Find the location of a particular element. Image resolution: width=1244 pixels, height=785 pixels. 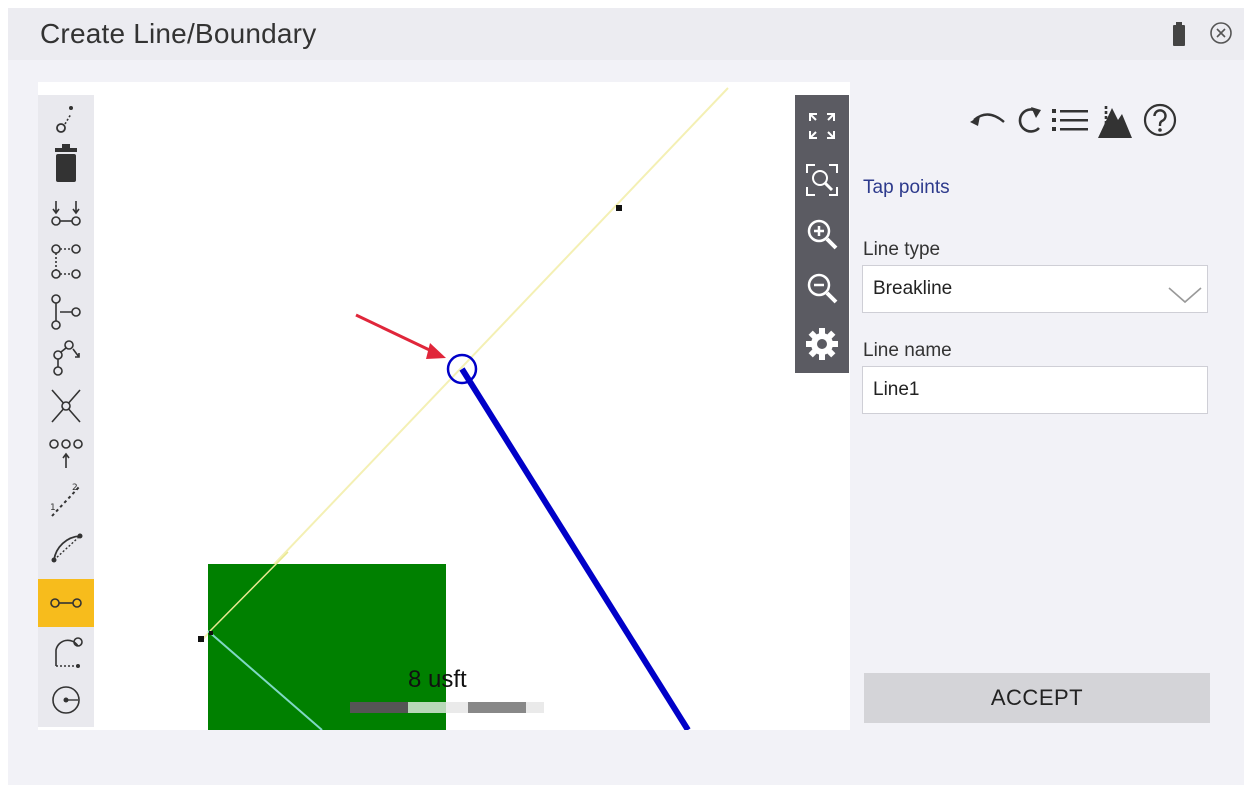

insert-point-icon is located at coordinates (66, 452).